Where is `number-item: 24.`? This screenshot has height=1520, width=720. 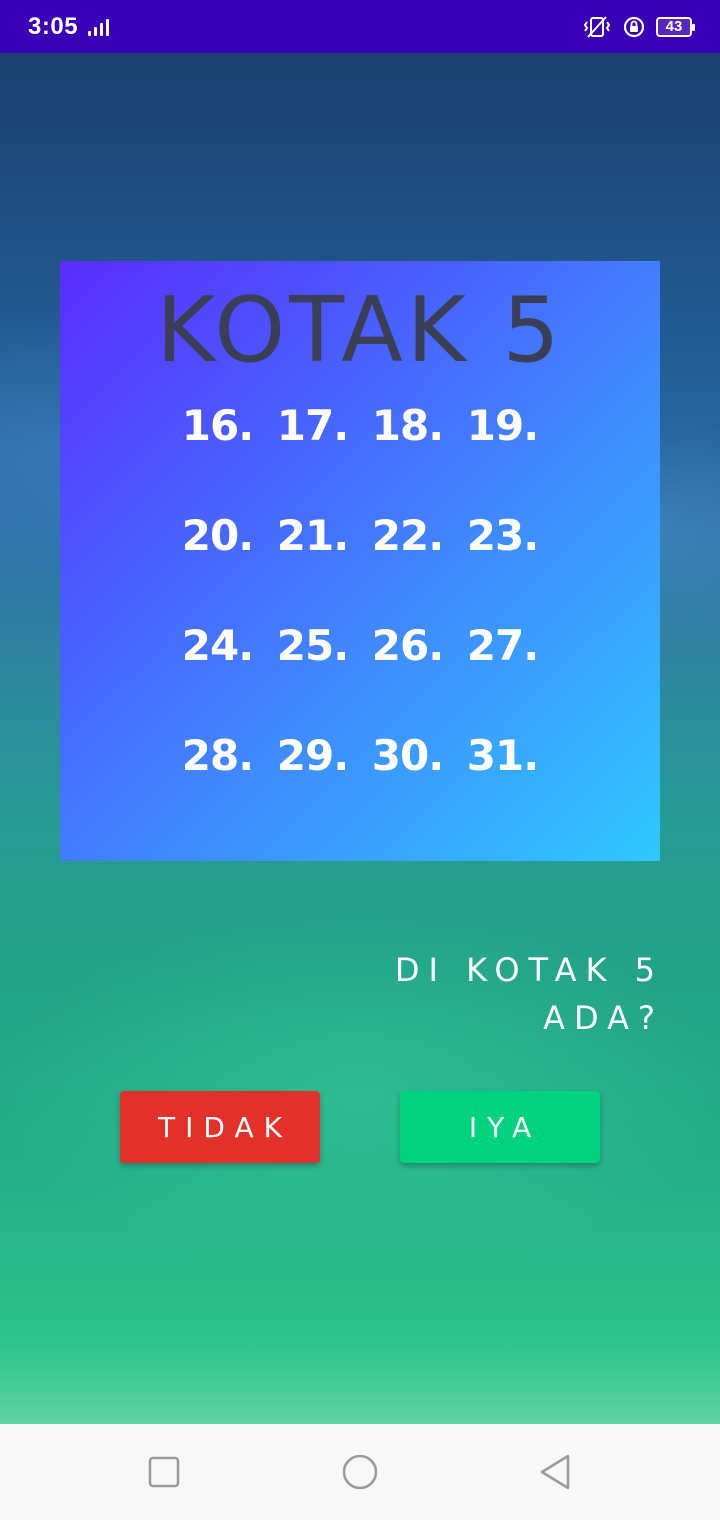 number-item: 24. is located at coordinates (217, 645).